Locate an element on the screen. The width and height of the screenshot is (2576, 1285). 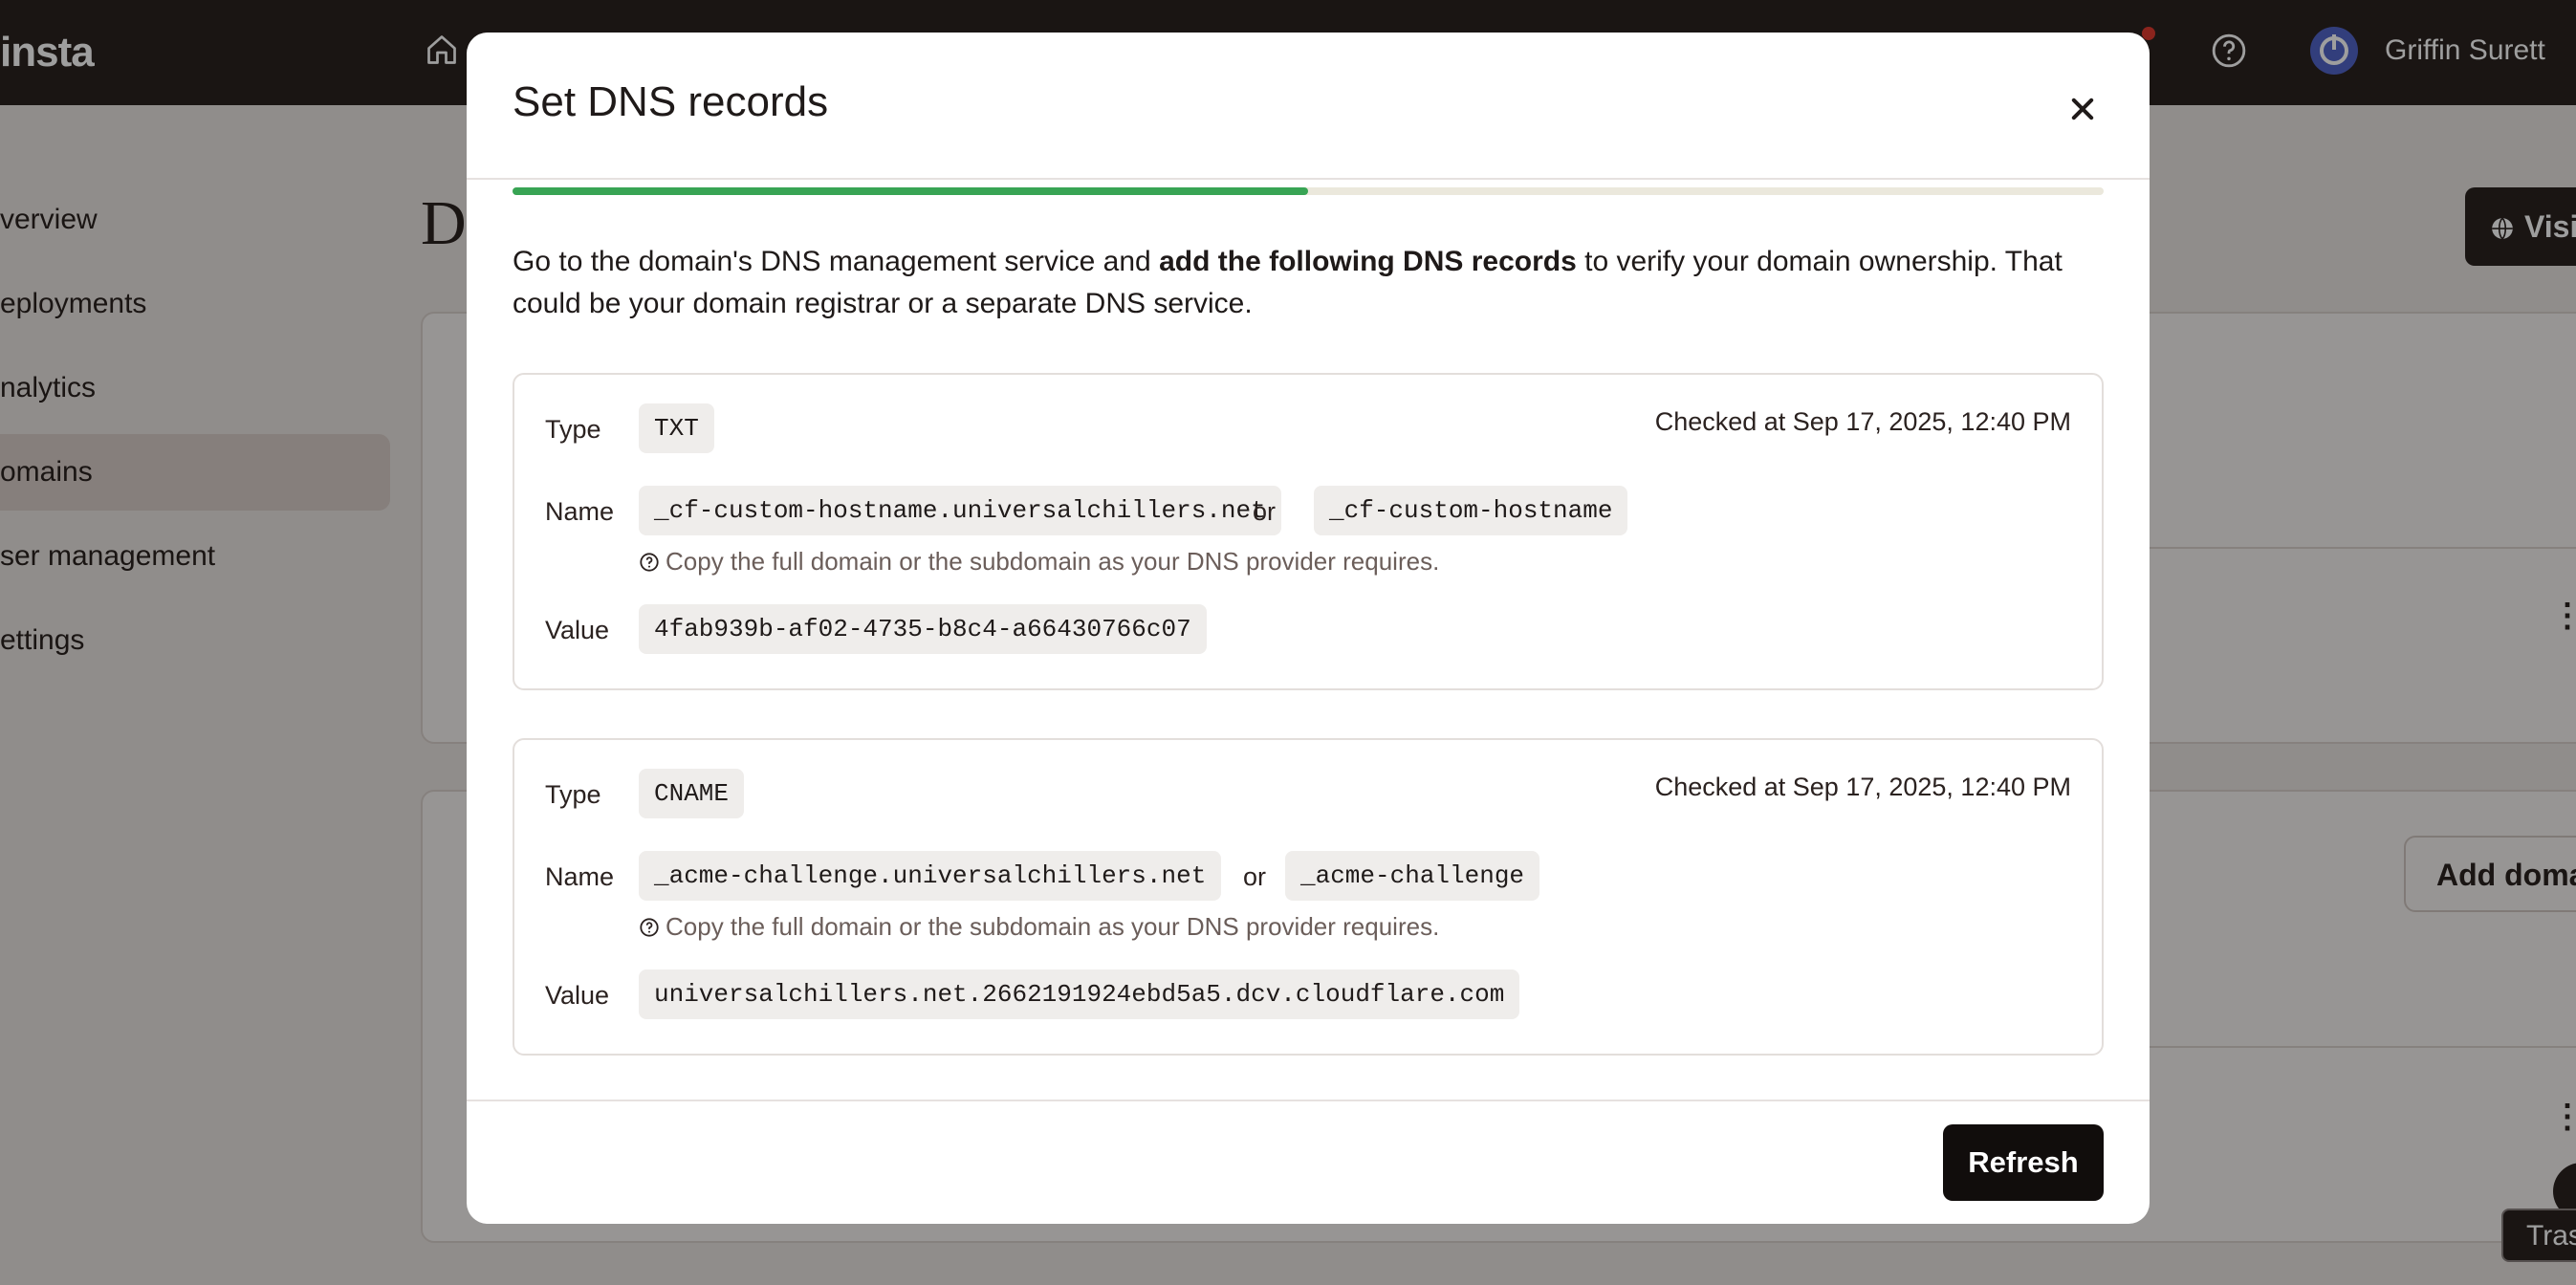
record-type-chip: CNAME is located at coordinates (692, 793).